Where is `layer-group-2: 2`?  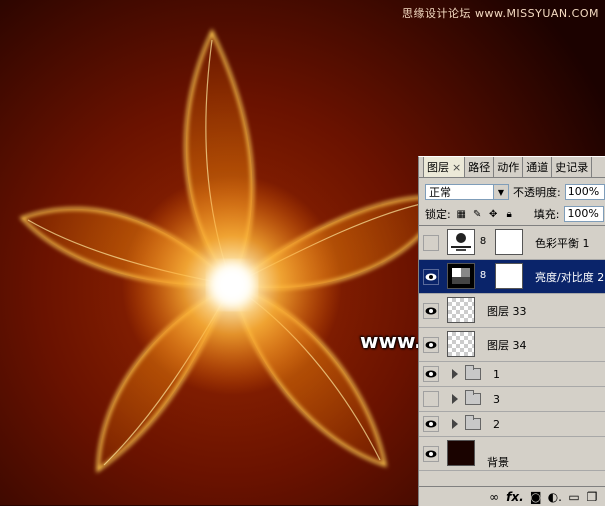 layer-group-2: 2 is located at coordinates (512, 424).